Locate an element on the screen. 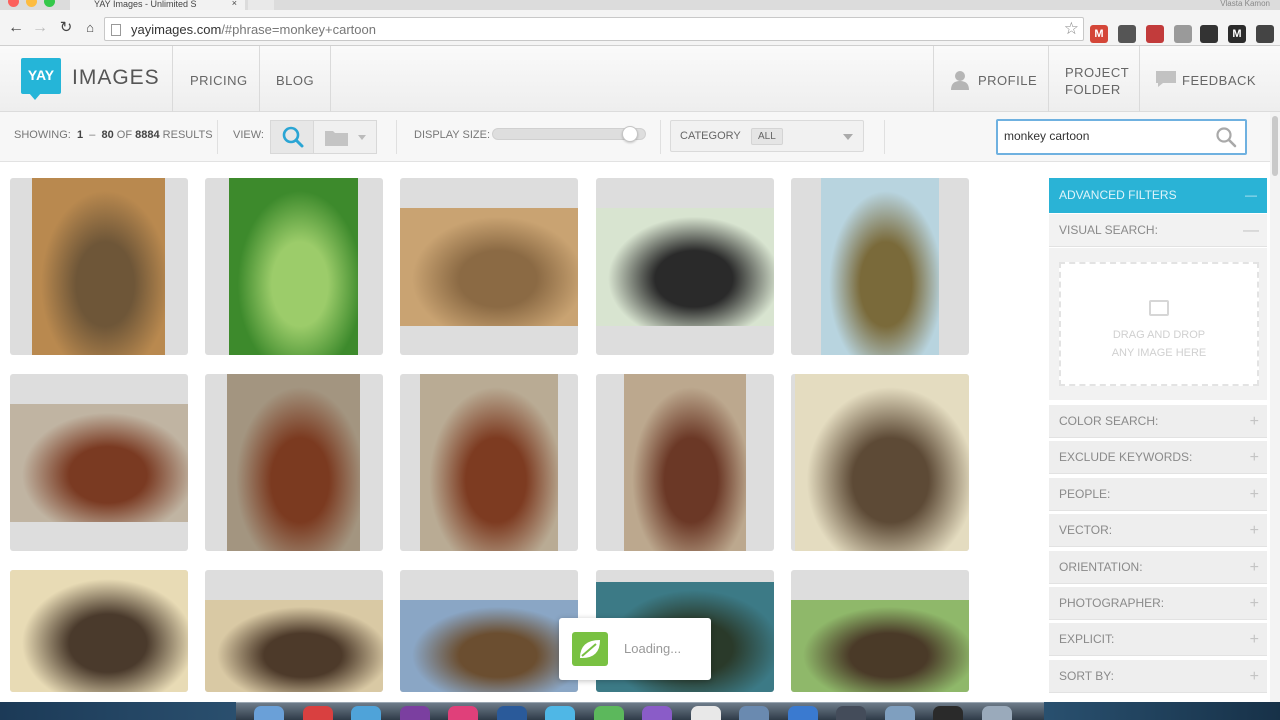 The width and height of the screenshot is (1280, 720). category-dropdown: CATEGORY ALL is located at coordinates (767, 136).